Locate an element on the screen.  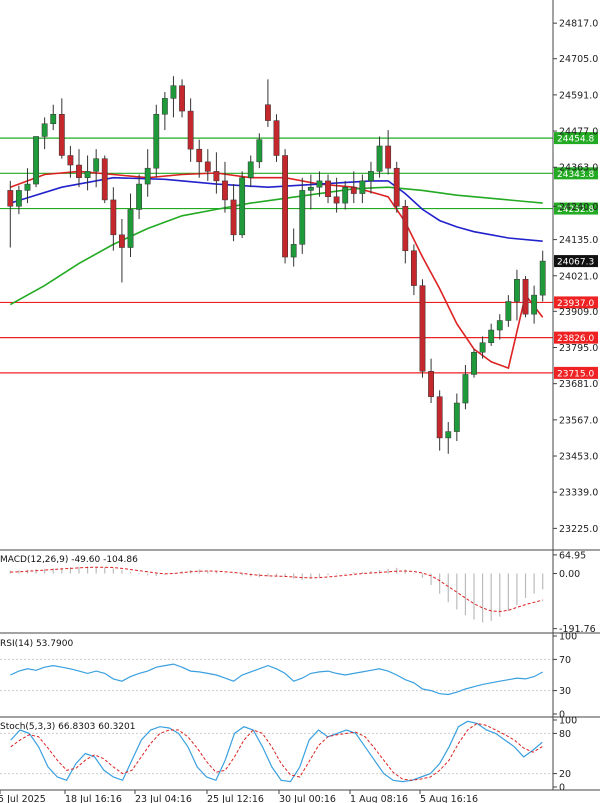
time-tick-label: 30 Jul 00:16 is located at coordinates (307, 798).